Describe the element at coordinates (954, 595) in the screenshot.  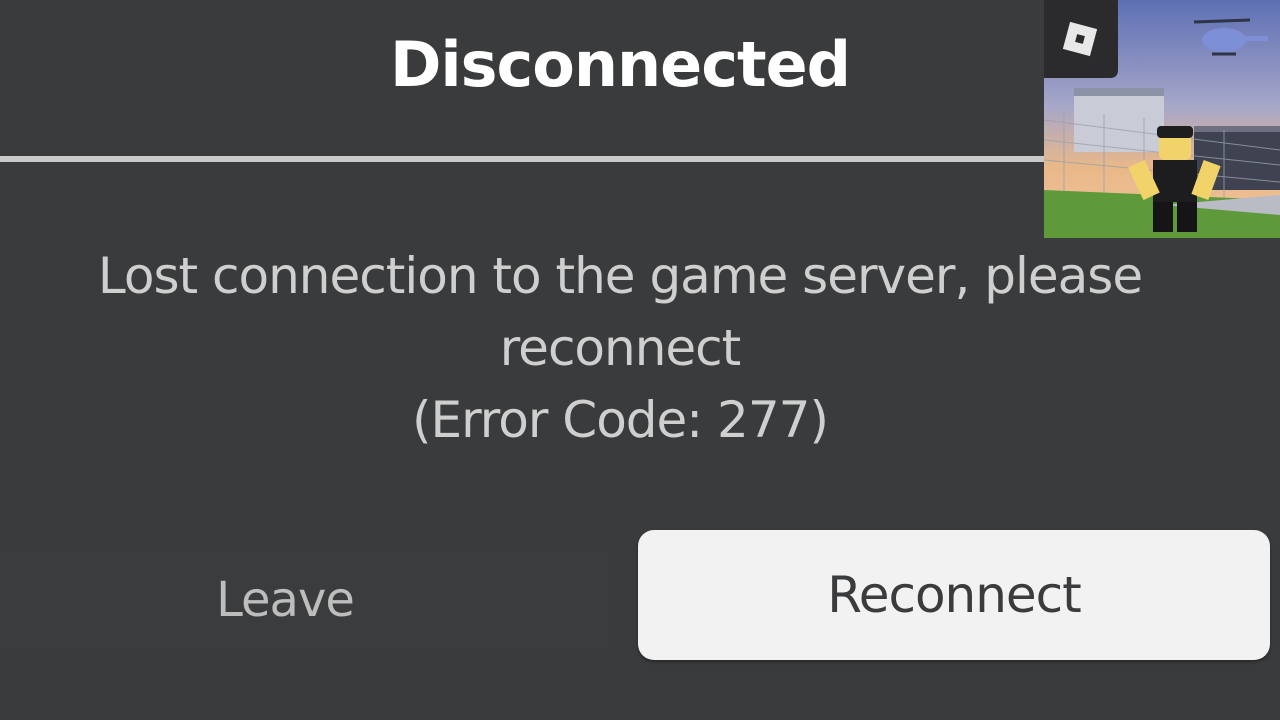
I see `reconnect-button: Reconnect` at that location.